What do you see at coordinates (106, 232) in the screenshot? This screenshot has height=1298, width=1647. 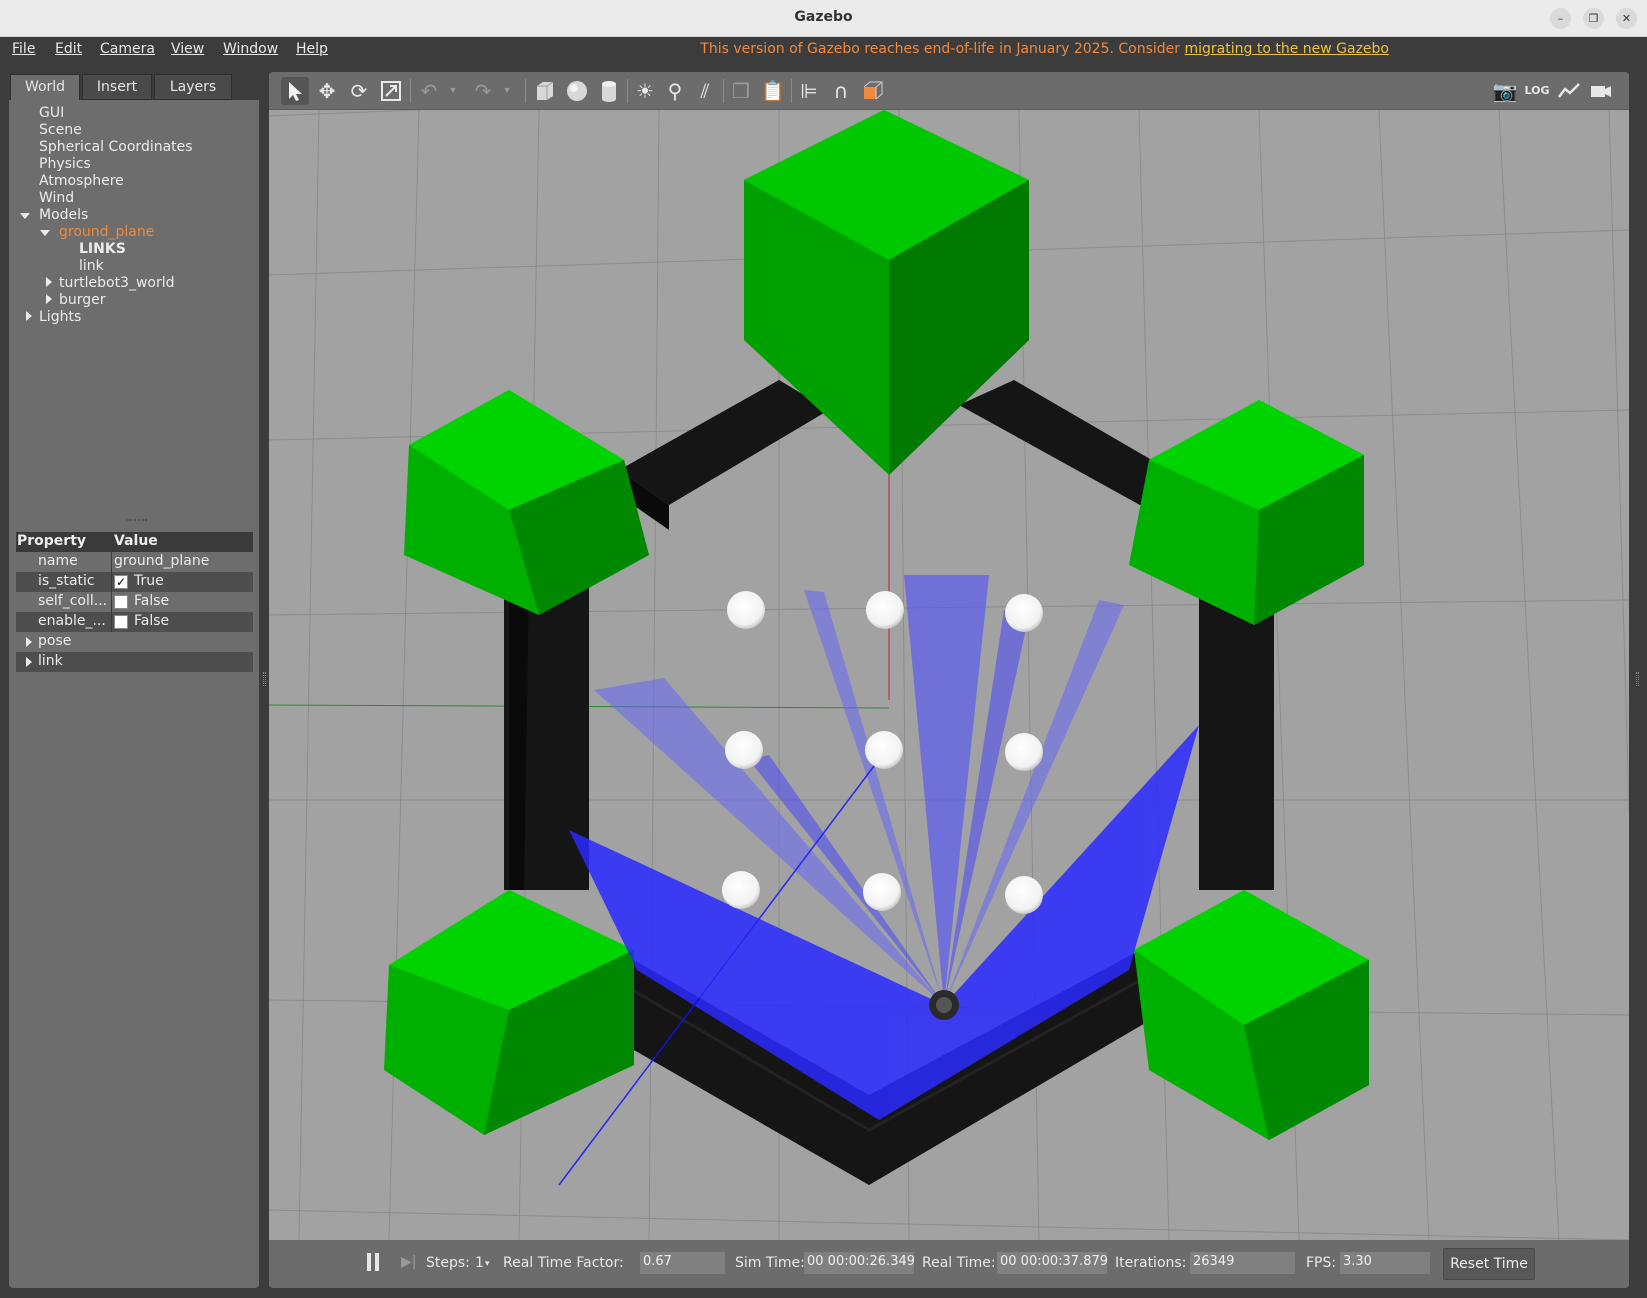 I see `tree-item-ground-plane: ground_plane` at bounding box center [106, 232].